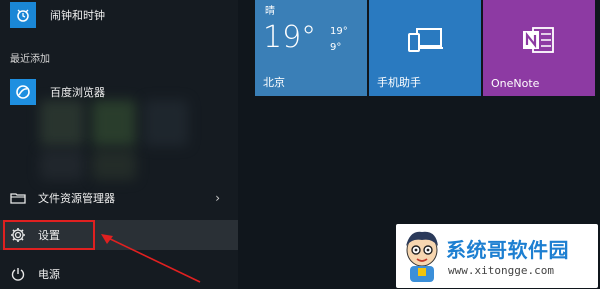  What do you see at coordinates (422, 258) in the screenshot?
I see `mascot-logo` at bounding box center [422, 258].